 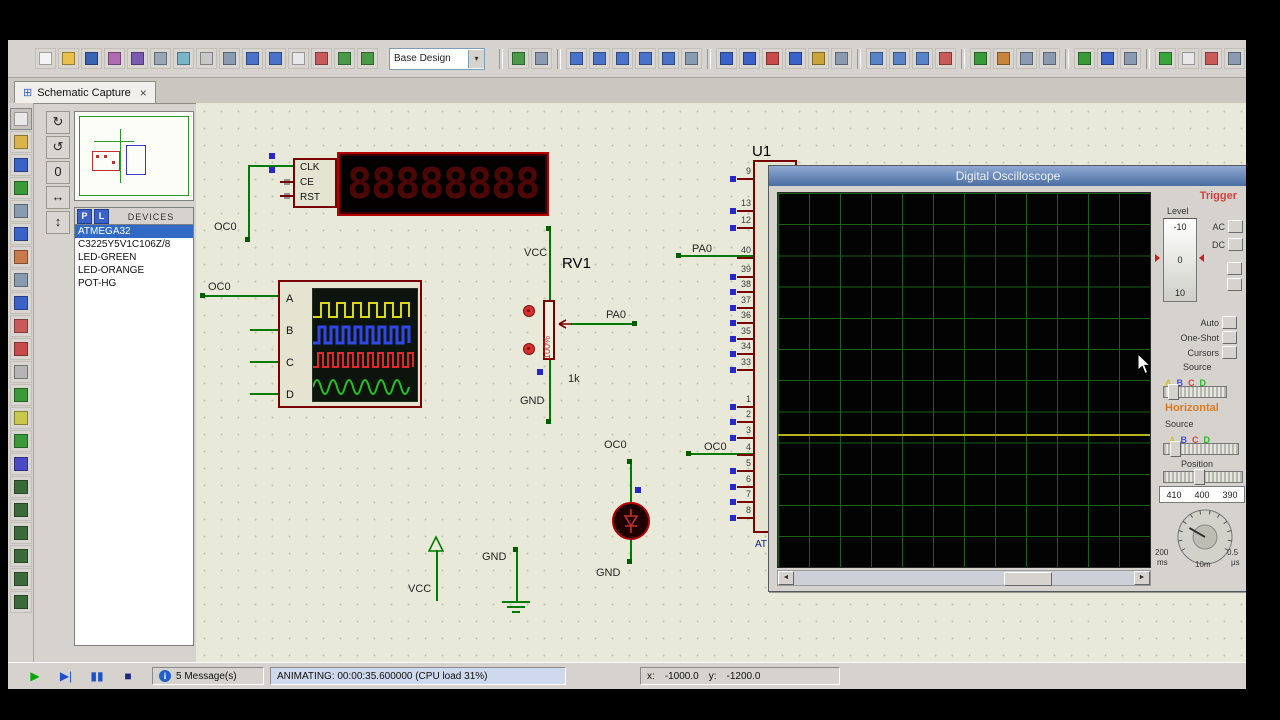 I want to click on tab-schematic-capture: ⊞ Schematic Capture ×, so click(x=85, y=92).